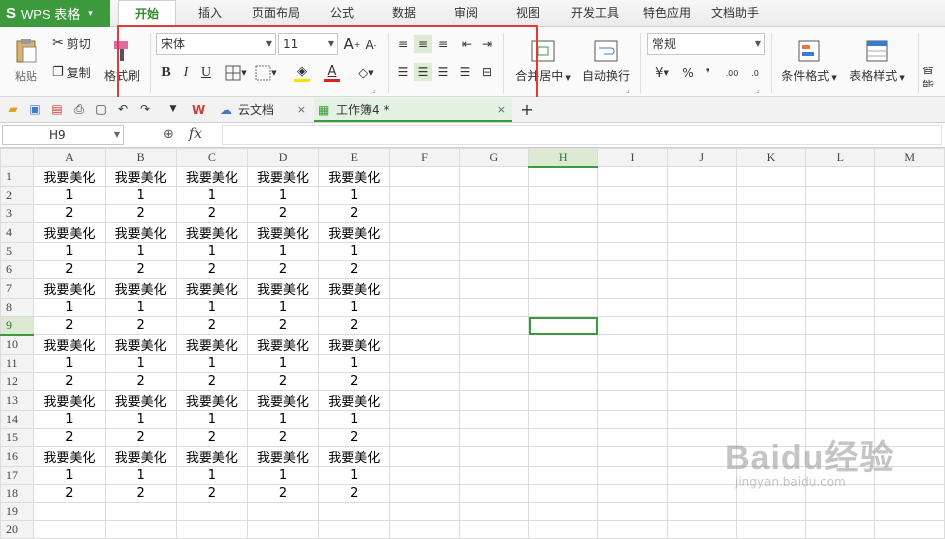 This screenshot has width=945, height=539. Describe the element at coordinates (63, 135) in the screenshot. I see `name-box: H9 ▼` at that location.